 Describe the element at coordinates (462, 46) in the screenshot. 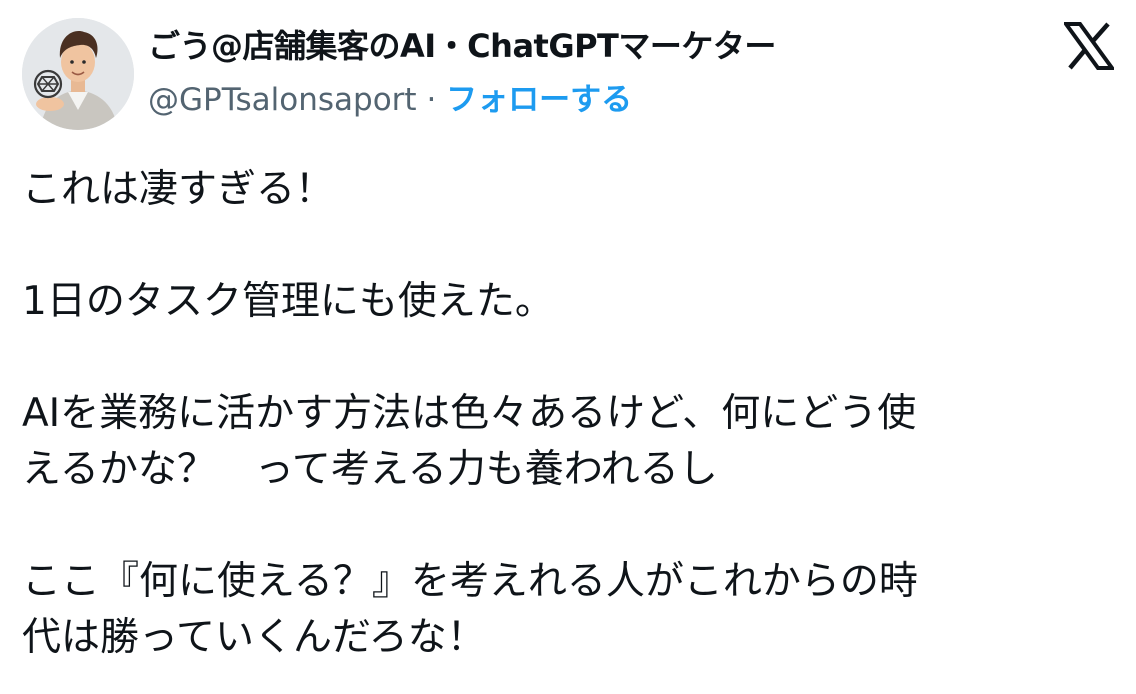

I see `author-display-name: ごう@店舗集客のAI・ChatGPTマーケター` at that location.